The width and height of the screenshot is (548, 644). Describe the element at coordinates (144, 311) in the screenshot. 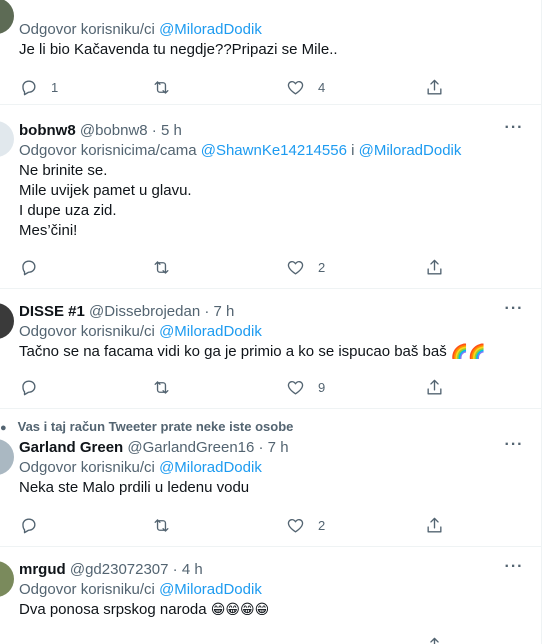

I see `author-handle: @Dissebrojedan` at that location.